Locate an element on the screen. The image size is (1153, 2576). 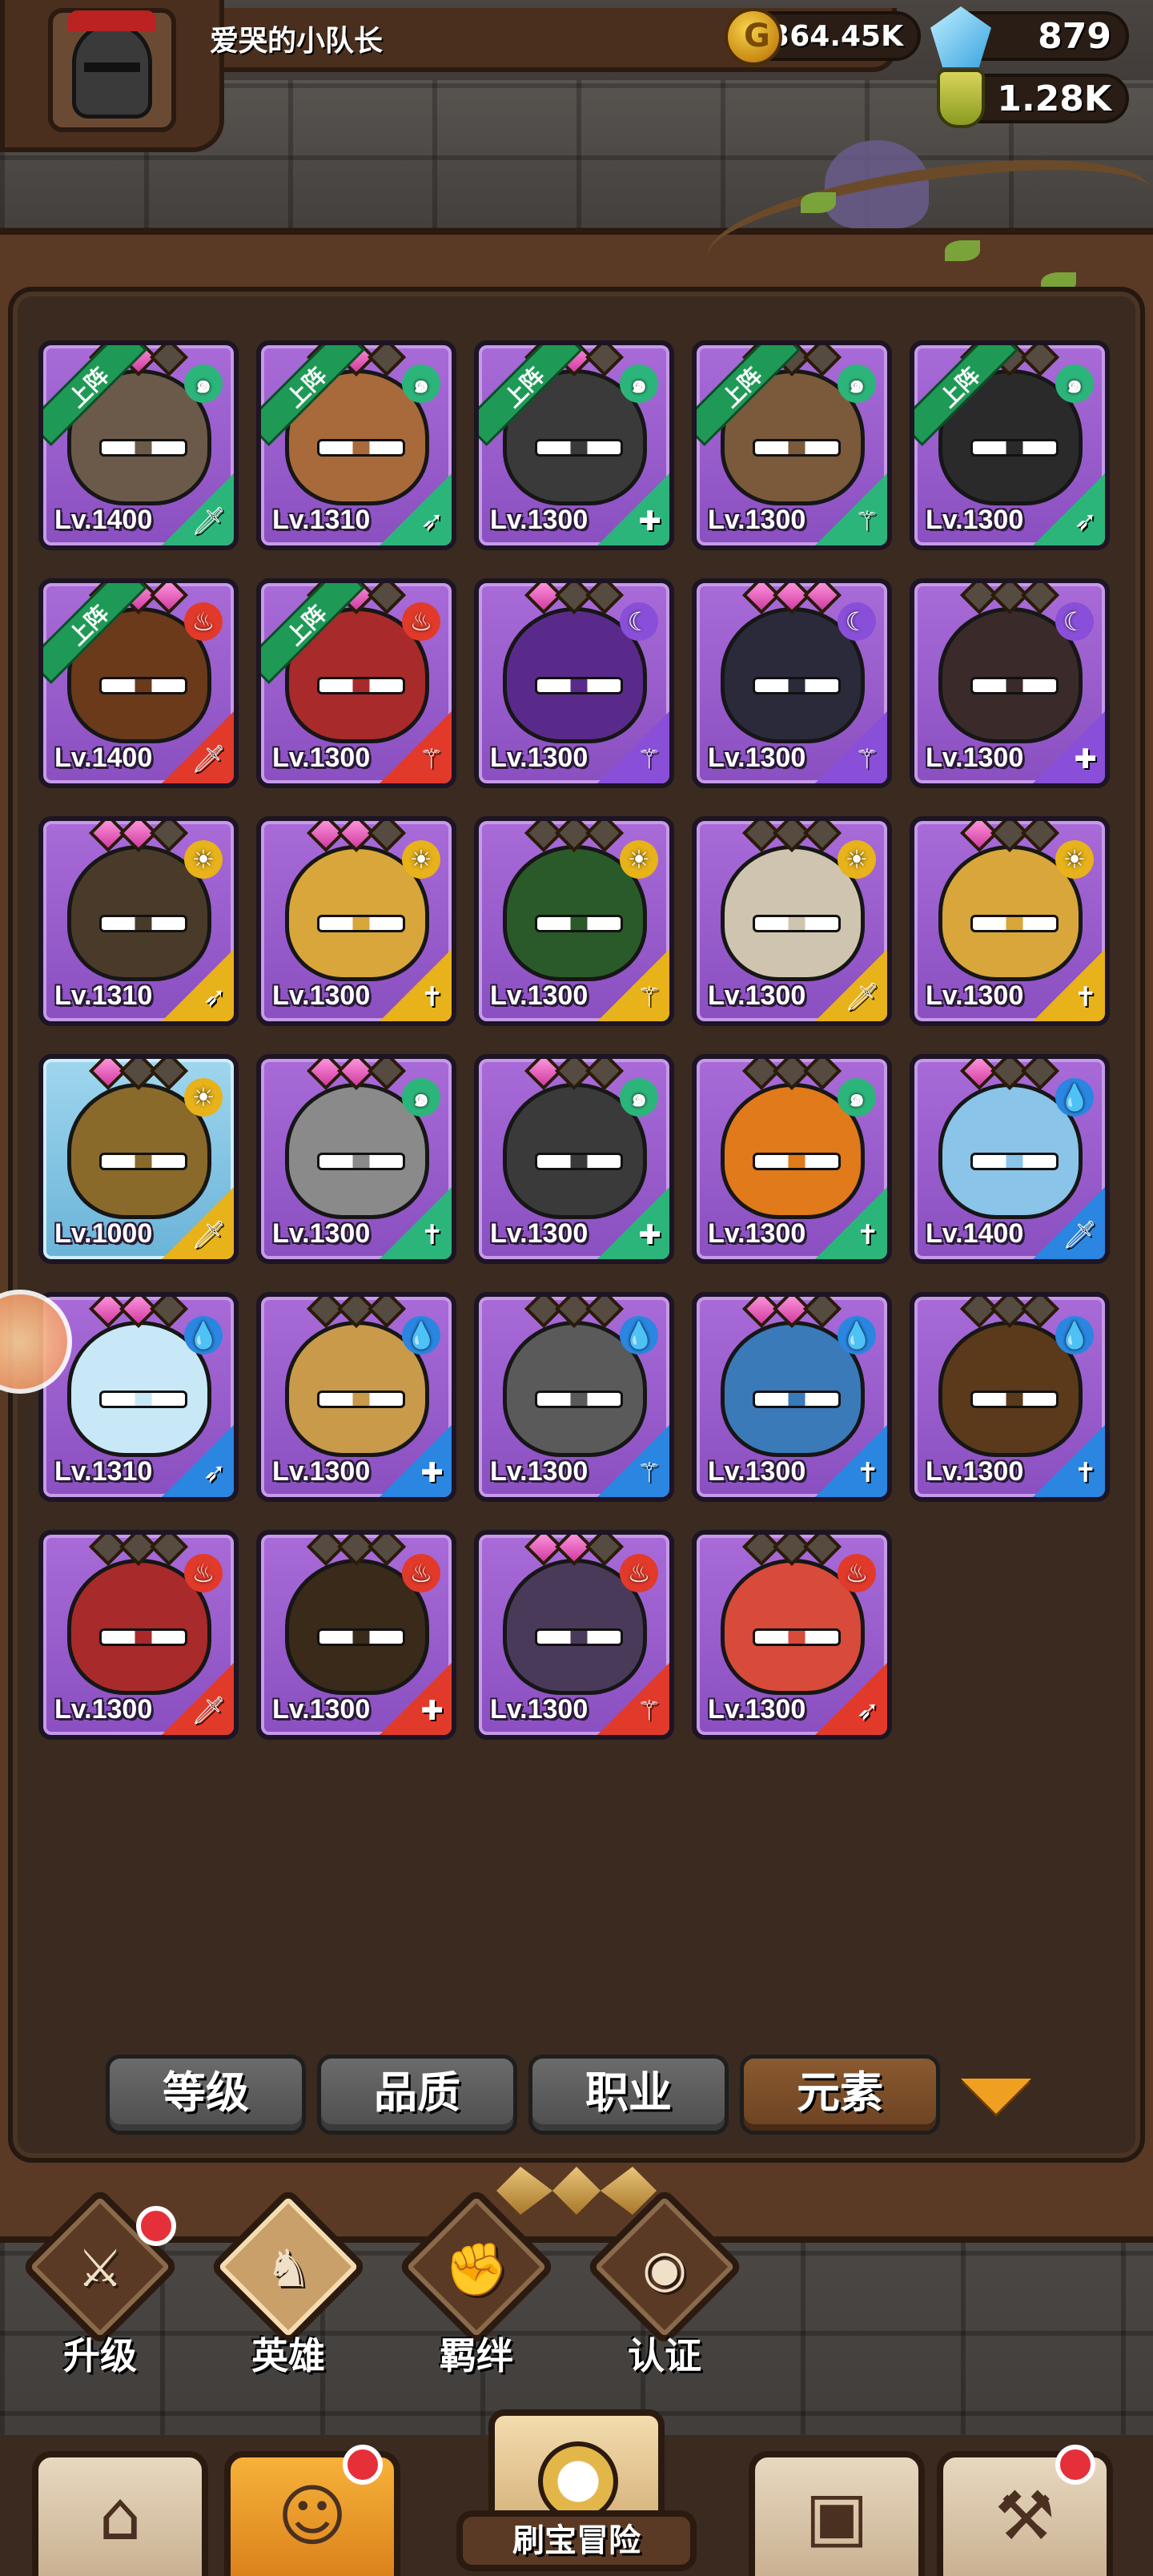
player-name: 爱哭的小队长 is located at coordinates (297, 41).